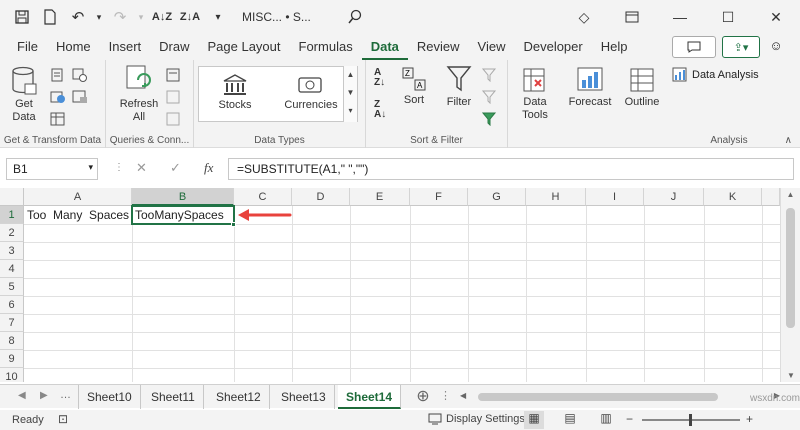 The width and height of the screenshot is (800, 430). Describe the element at coordinates (790, 194) in the screenshot. I see `scroll-up-icon: ▲` at that location.